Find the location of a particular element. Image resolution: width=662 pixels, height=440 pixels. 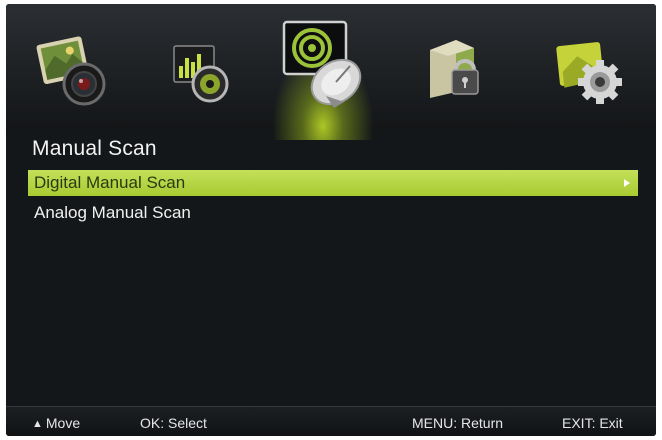

tab-setup is located at coordinates (587, 69).